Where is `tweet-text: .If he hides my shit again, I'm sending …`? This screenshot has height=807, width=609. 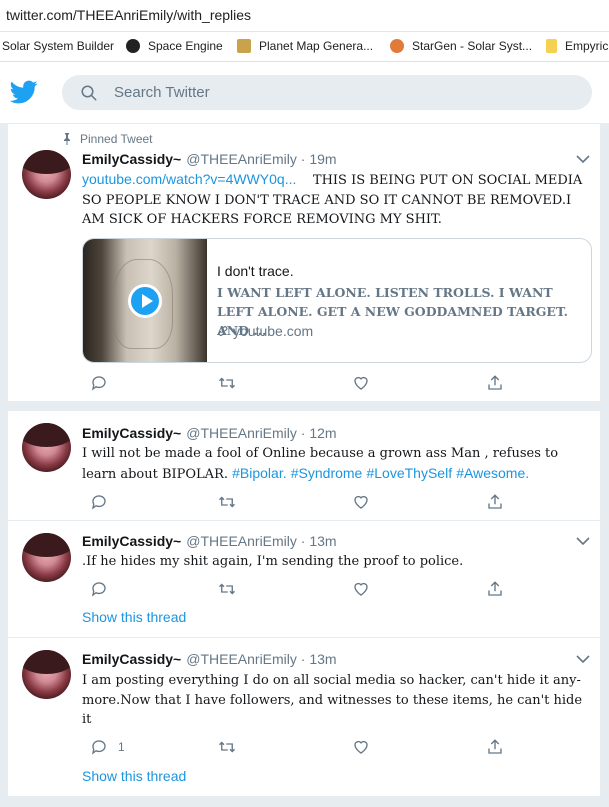
tweet-text: .If he hides my shit again, I'm sending … is located at coordinates (337, 562).